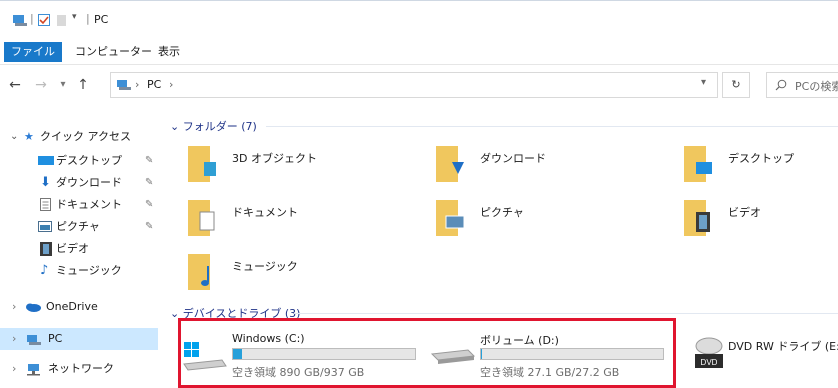  Describe the element at coordinates (169, 52) in the screenshot. I see `tab-view: 表示` at that location.